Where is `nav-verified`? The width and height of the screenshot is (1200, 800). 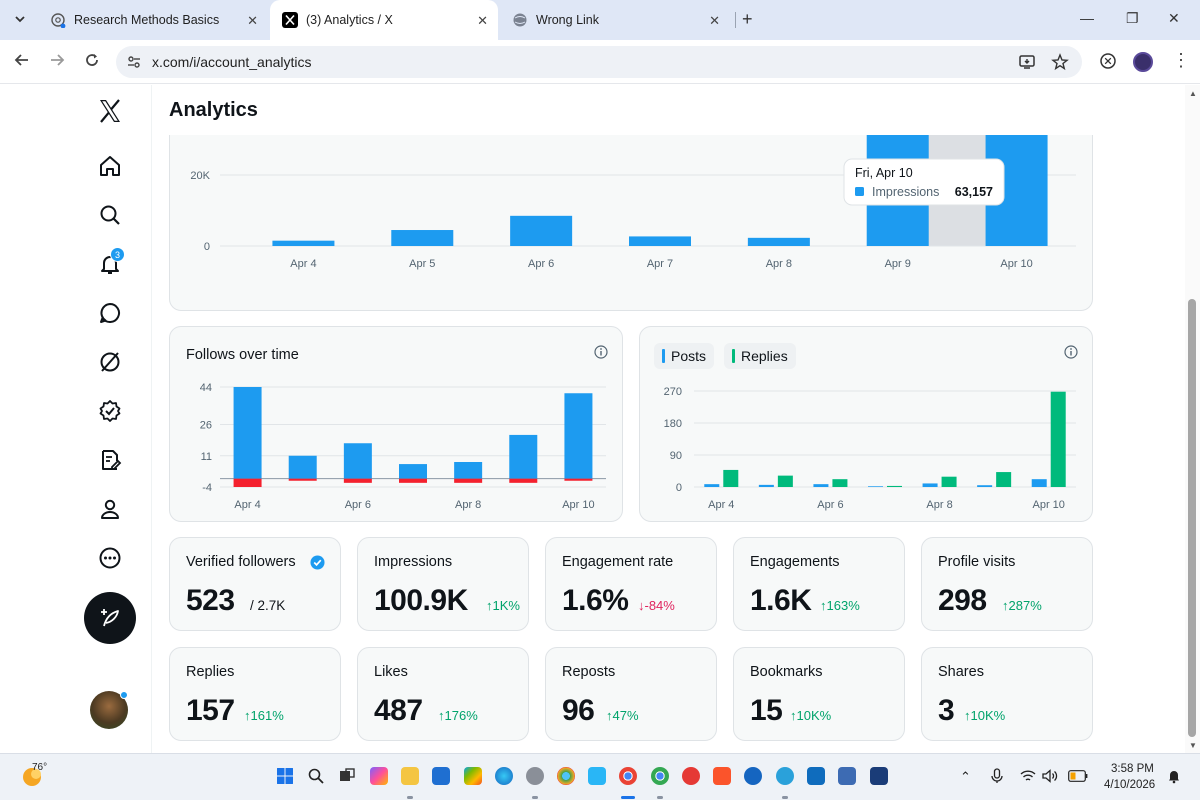
nav-verified is located at coordinates (110, 411).